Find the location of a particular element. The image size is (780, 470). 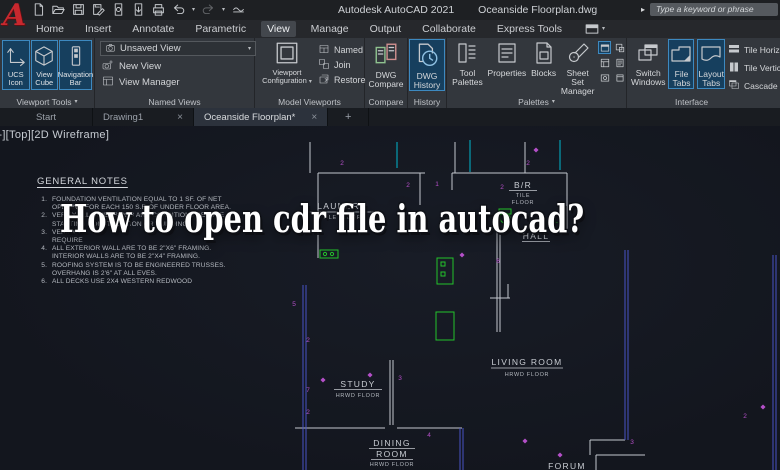

publish-icon is located at coordinates (138, 9).